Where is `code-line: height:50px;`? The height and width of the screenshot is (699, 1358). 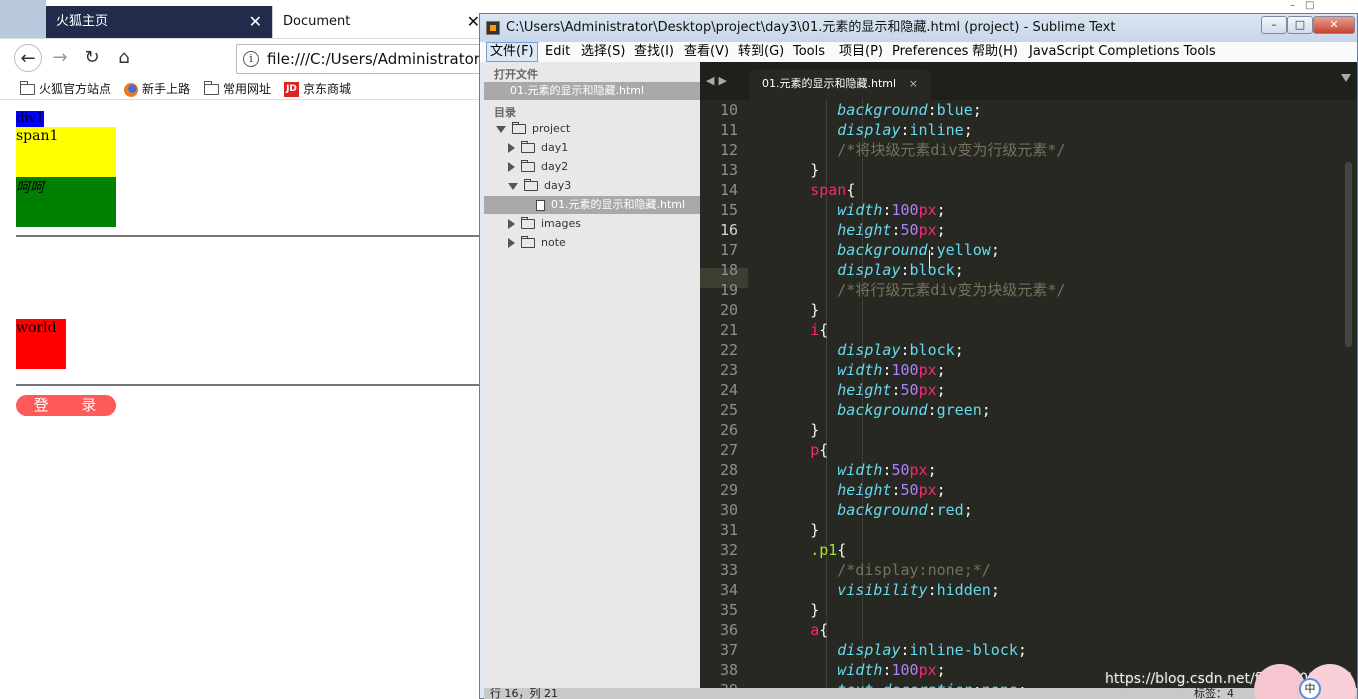
code-line: height:50px; is located at coordinates (891, 390).